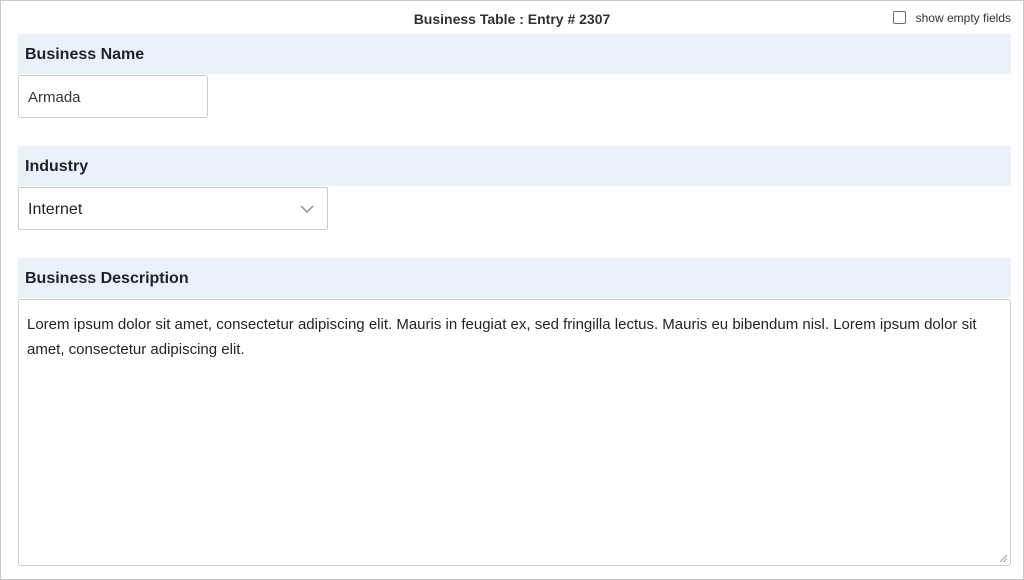 The image size is (1024, 580). What do you see at coordinates (514, 54) in the screenshot?
I see `business-name-header: Business Name` at bounding box center [514, 54].